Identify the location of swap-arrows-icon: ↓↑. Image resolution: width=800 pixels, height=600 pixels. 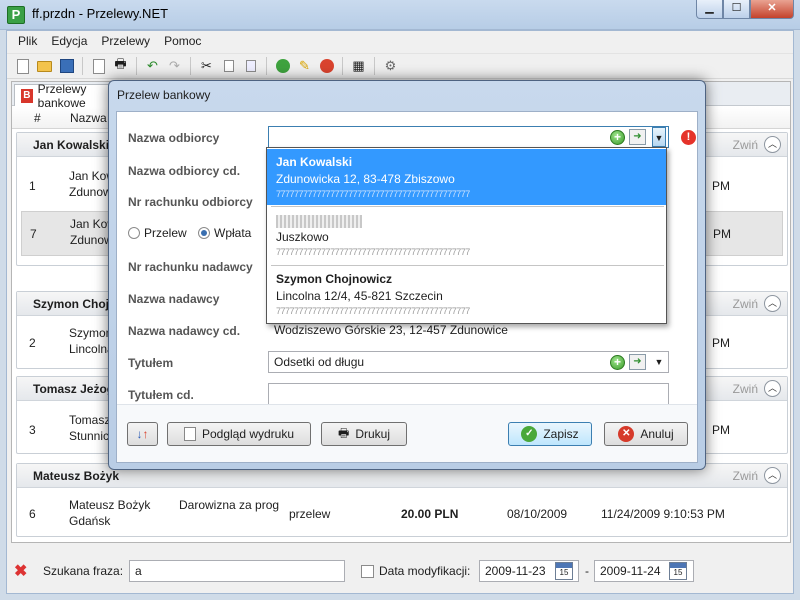
(142, 434).